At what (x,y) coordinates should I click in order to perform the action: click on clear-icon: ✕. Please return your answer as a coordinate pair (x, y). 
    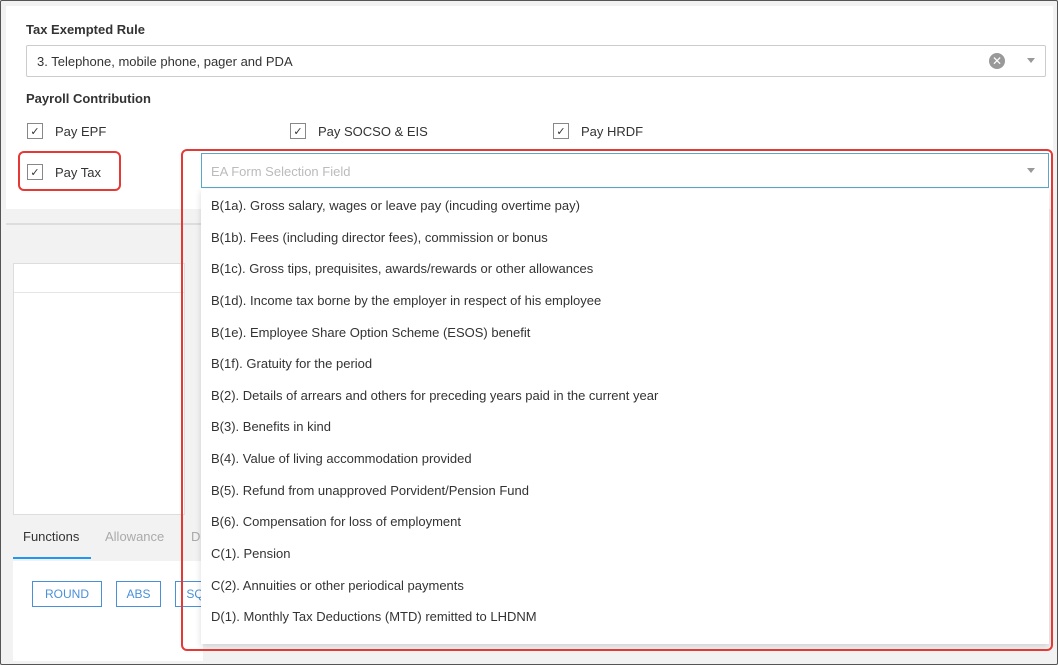
    Looking at the image, I should click on (997, 61).